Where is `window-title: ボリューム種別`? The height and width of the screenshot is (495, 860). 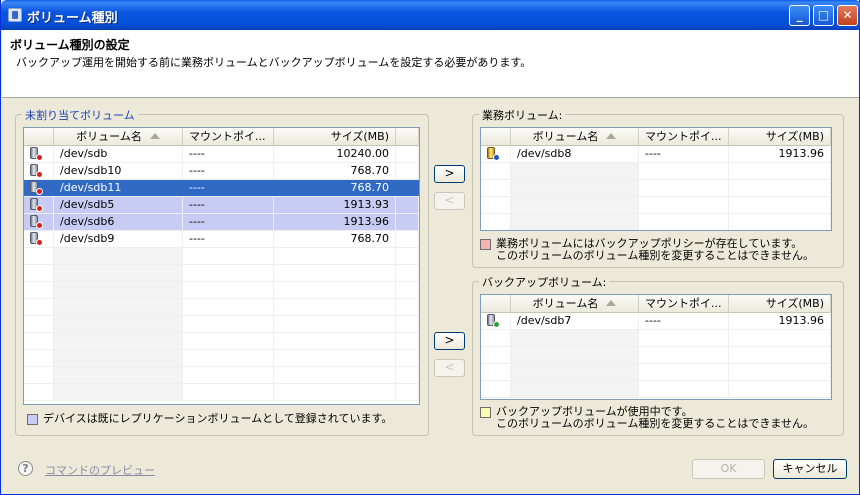
window-title: ボリューム種別 is located at coordinates (72, 18).